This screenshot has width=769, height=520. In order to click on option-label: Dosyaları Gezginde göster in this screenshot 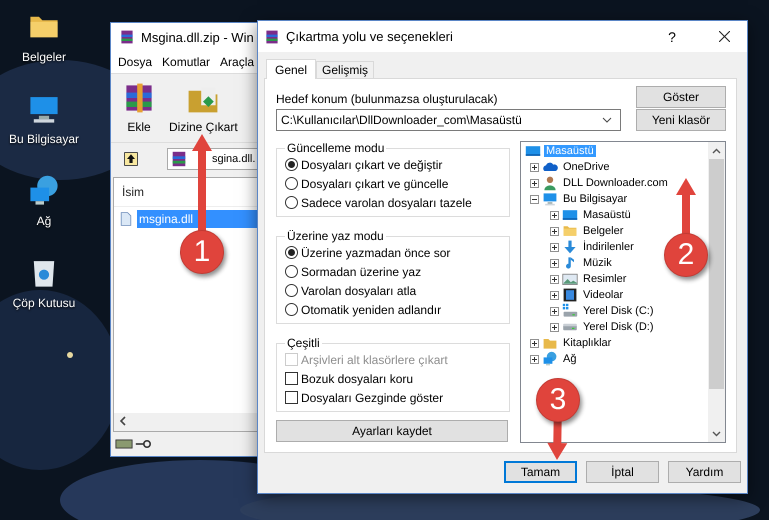, I will do `click(372, 397)`.